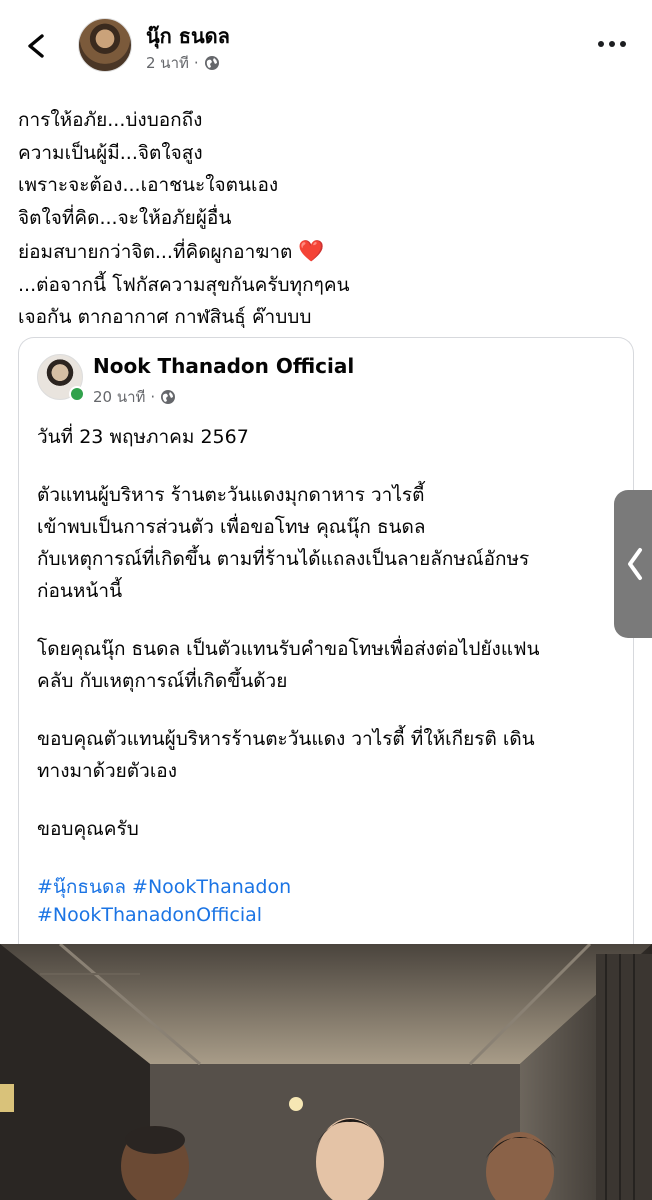  Describe the element at coordinates (107, 771) in the screenshot. I see `paragraph-line: ทางมาด้วยตัวเอง` at that location.